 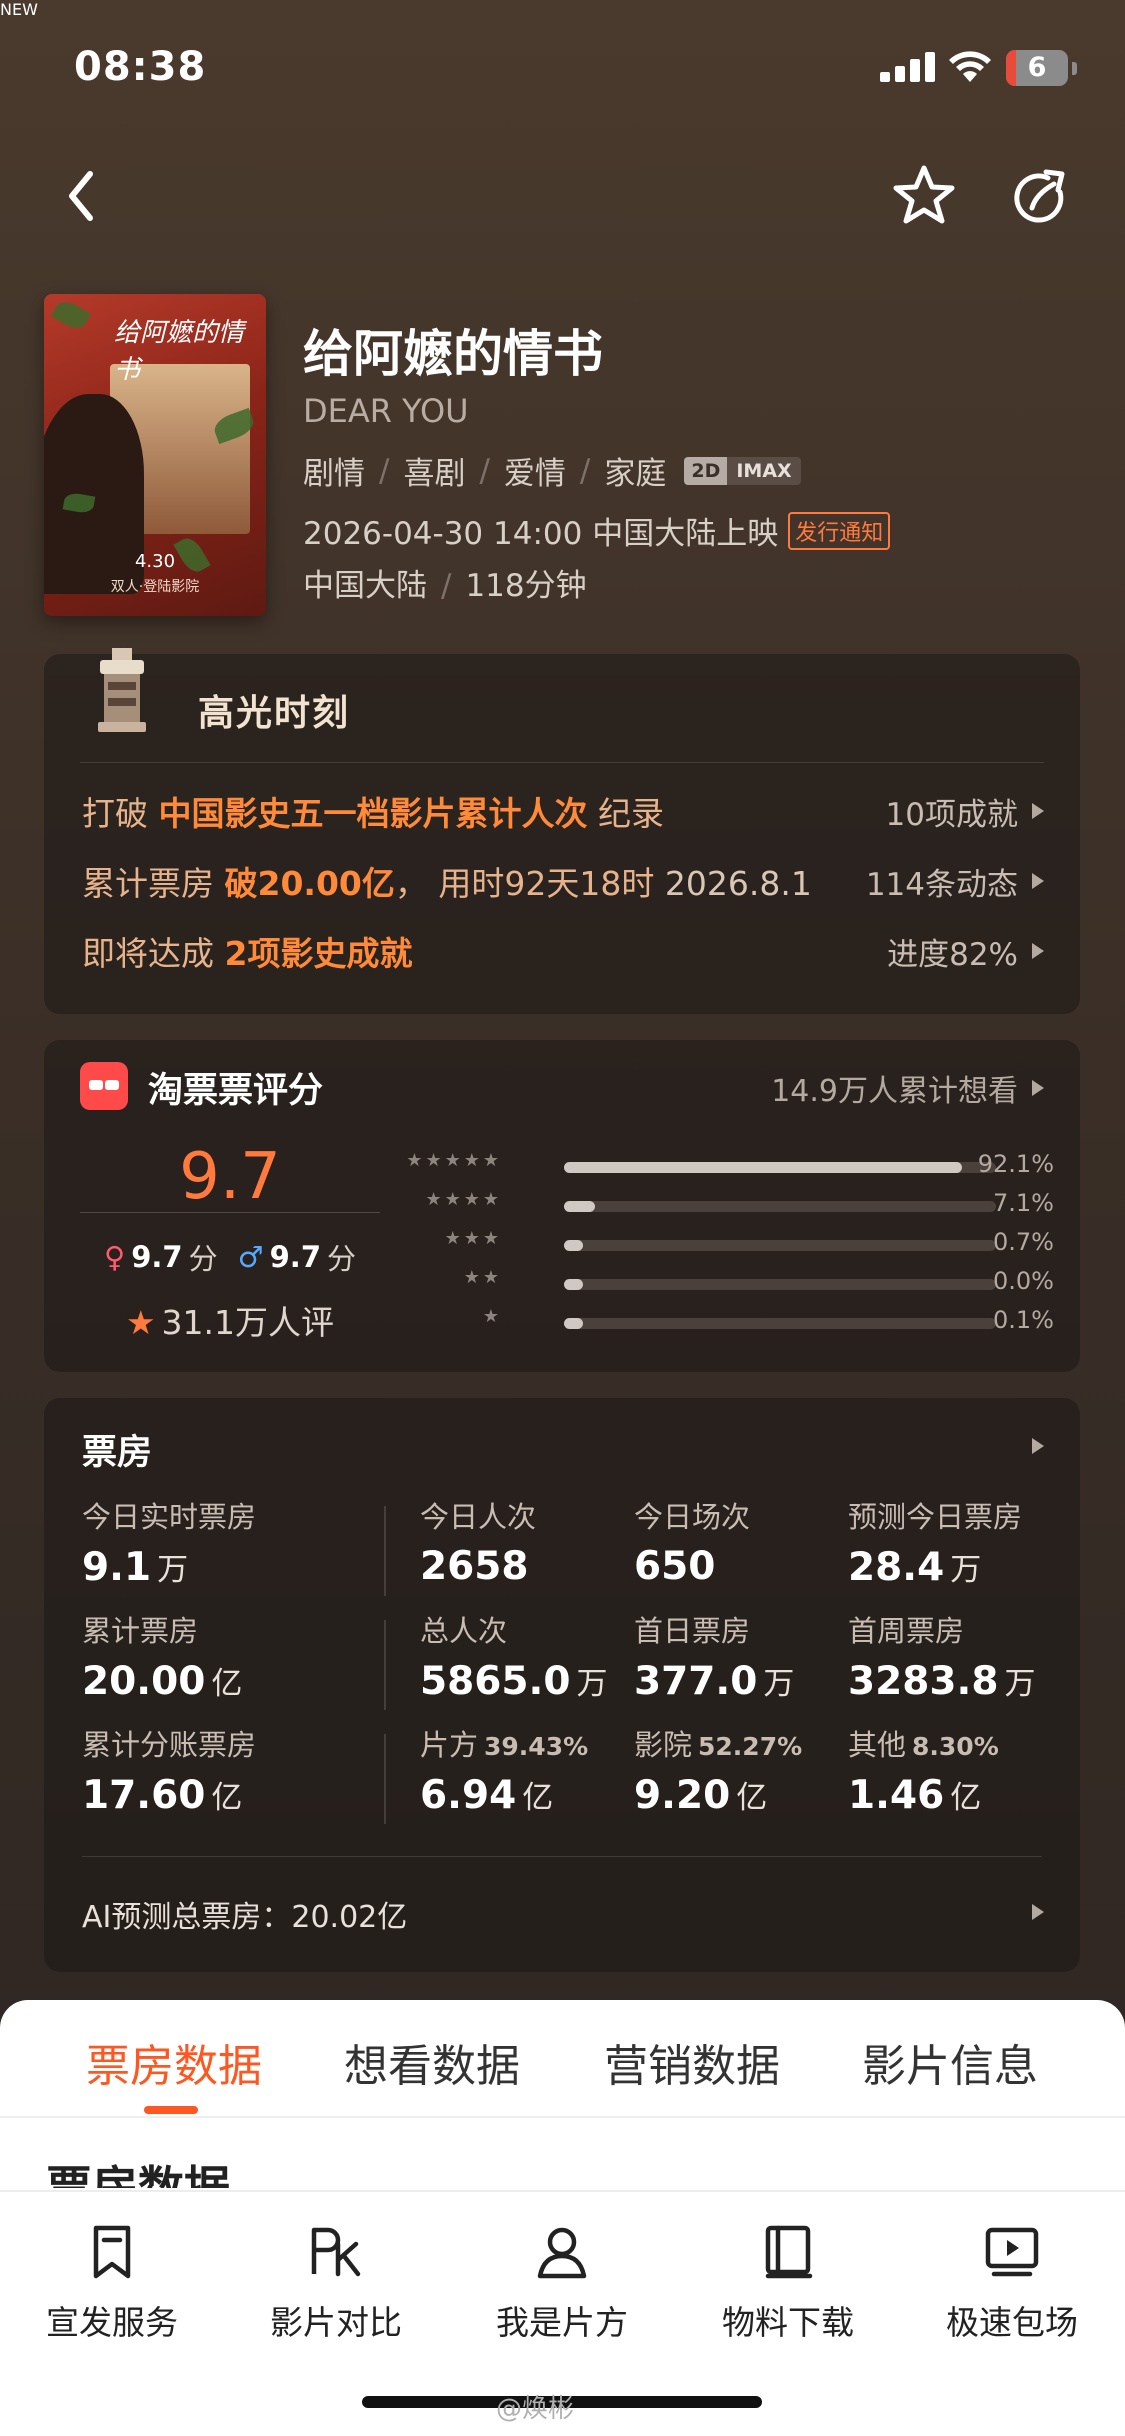 What do you see at coordinates (155, 587) in the screenshot?
I see `poster-subtitle: 双人·登陆影院` at bounding box center [155, 587].